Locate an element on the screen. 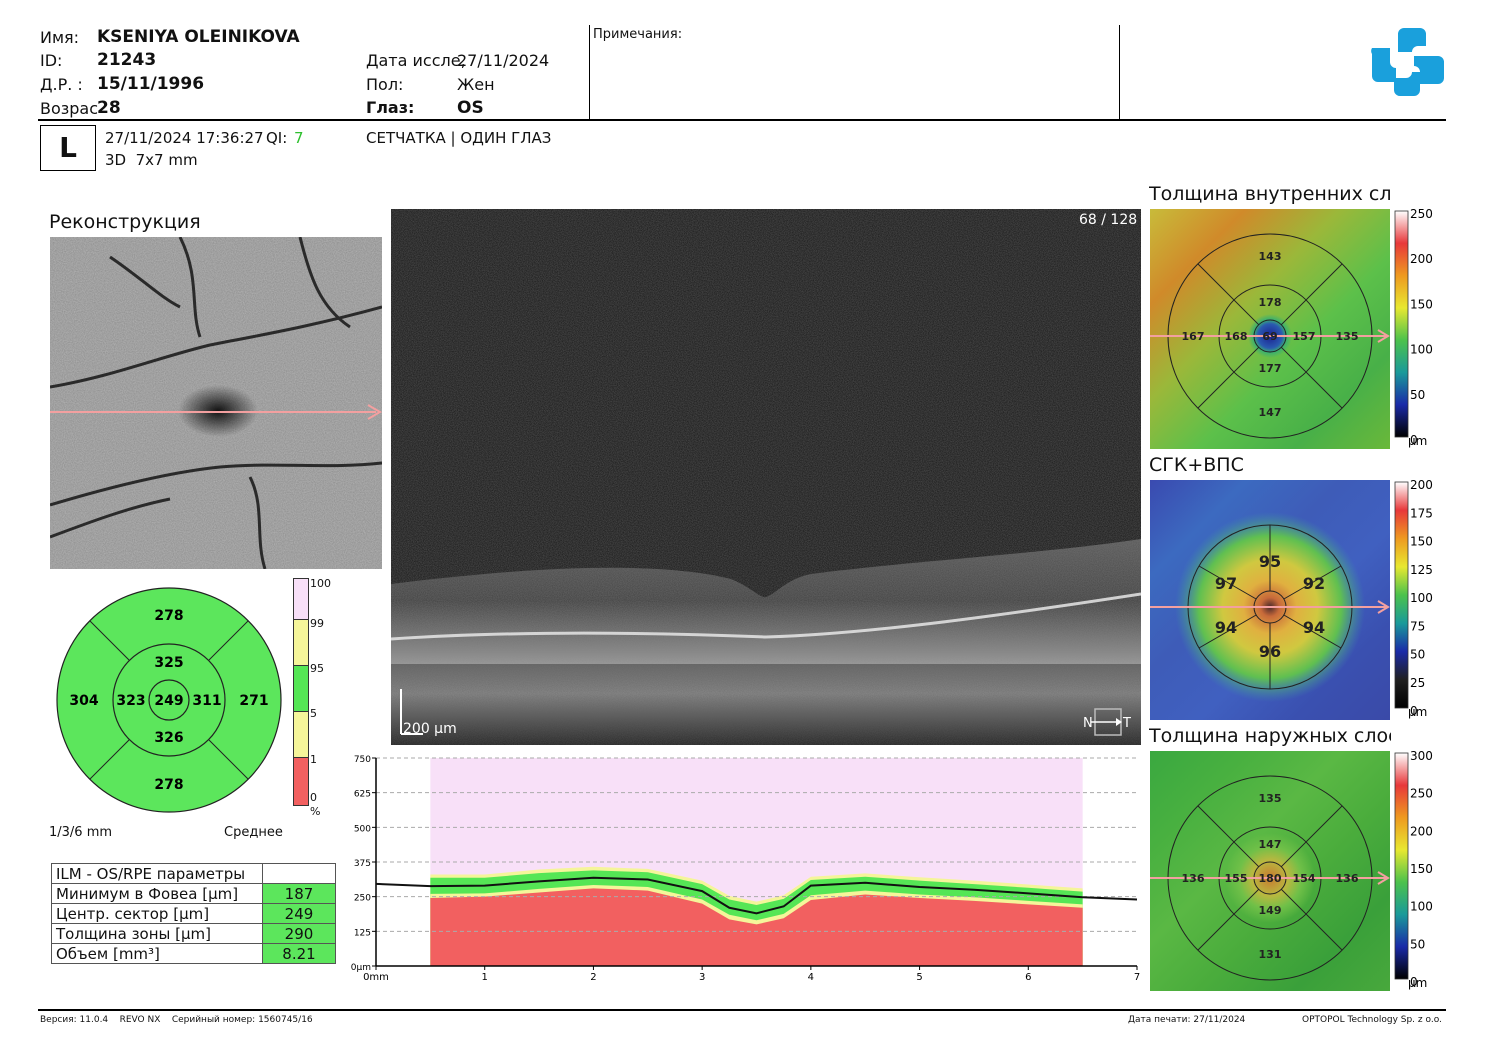 The width and height of the screenshot is (1485, 1050). map-value-outer-top: 135 is located at coordinates (1270, 798).